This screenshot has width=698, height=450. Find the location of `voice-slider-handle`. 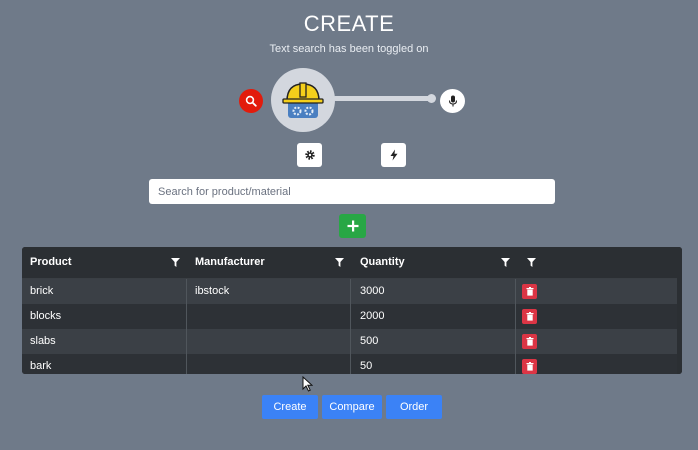

voice-slider-handle is located at coordinates (431, 98).